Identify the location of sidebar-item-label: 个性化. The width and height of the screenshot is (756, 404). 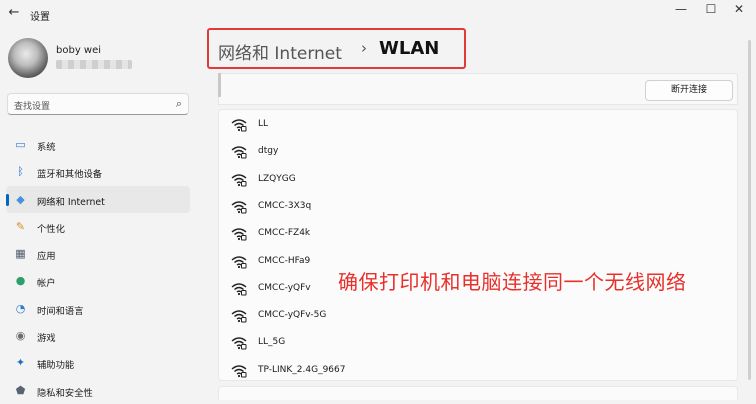
(51, 229).